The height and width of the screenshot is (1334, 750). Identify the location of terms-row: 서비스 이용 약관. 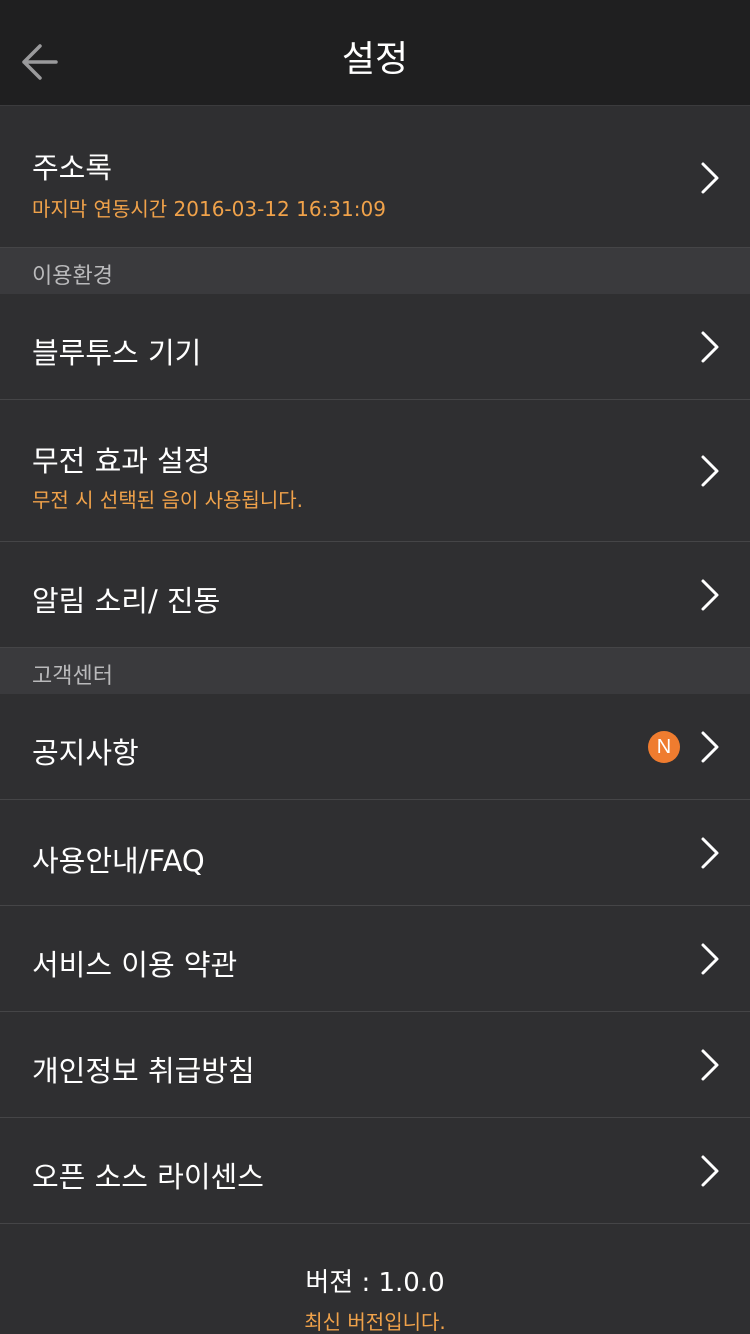
(375, 959).